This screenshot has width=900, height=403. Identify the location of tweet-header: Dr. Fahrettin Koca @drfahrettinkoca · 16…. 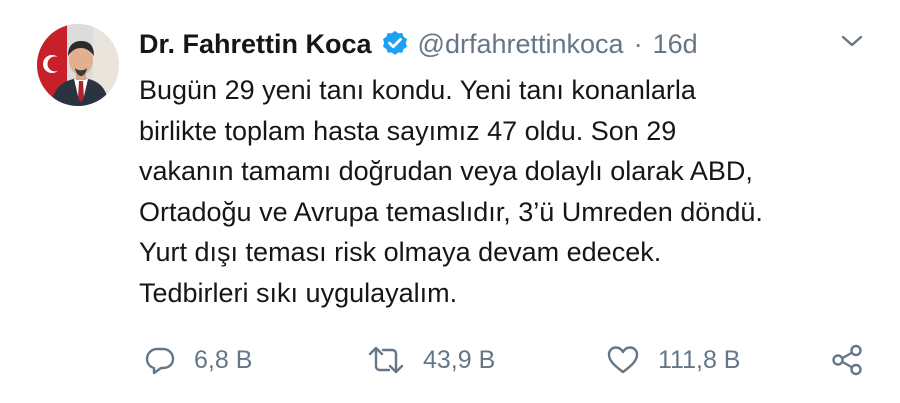
(418, 44).